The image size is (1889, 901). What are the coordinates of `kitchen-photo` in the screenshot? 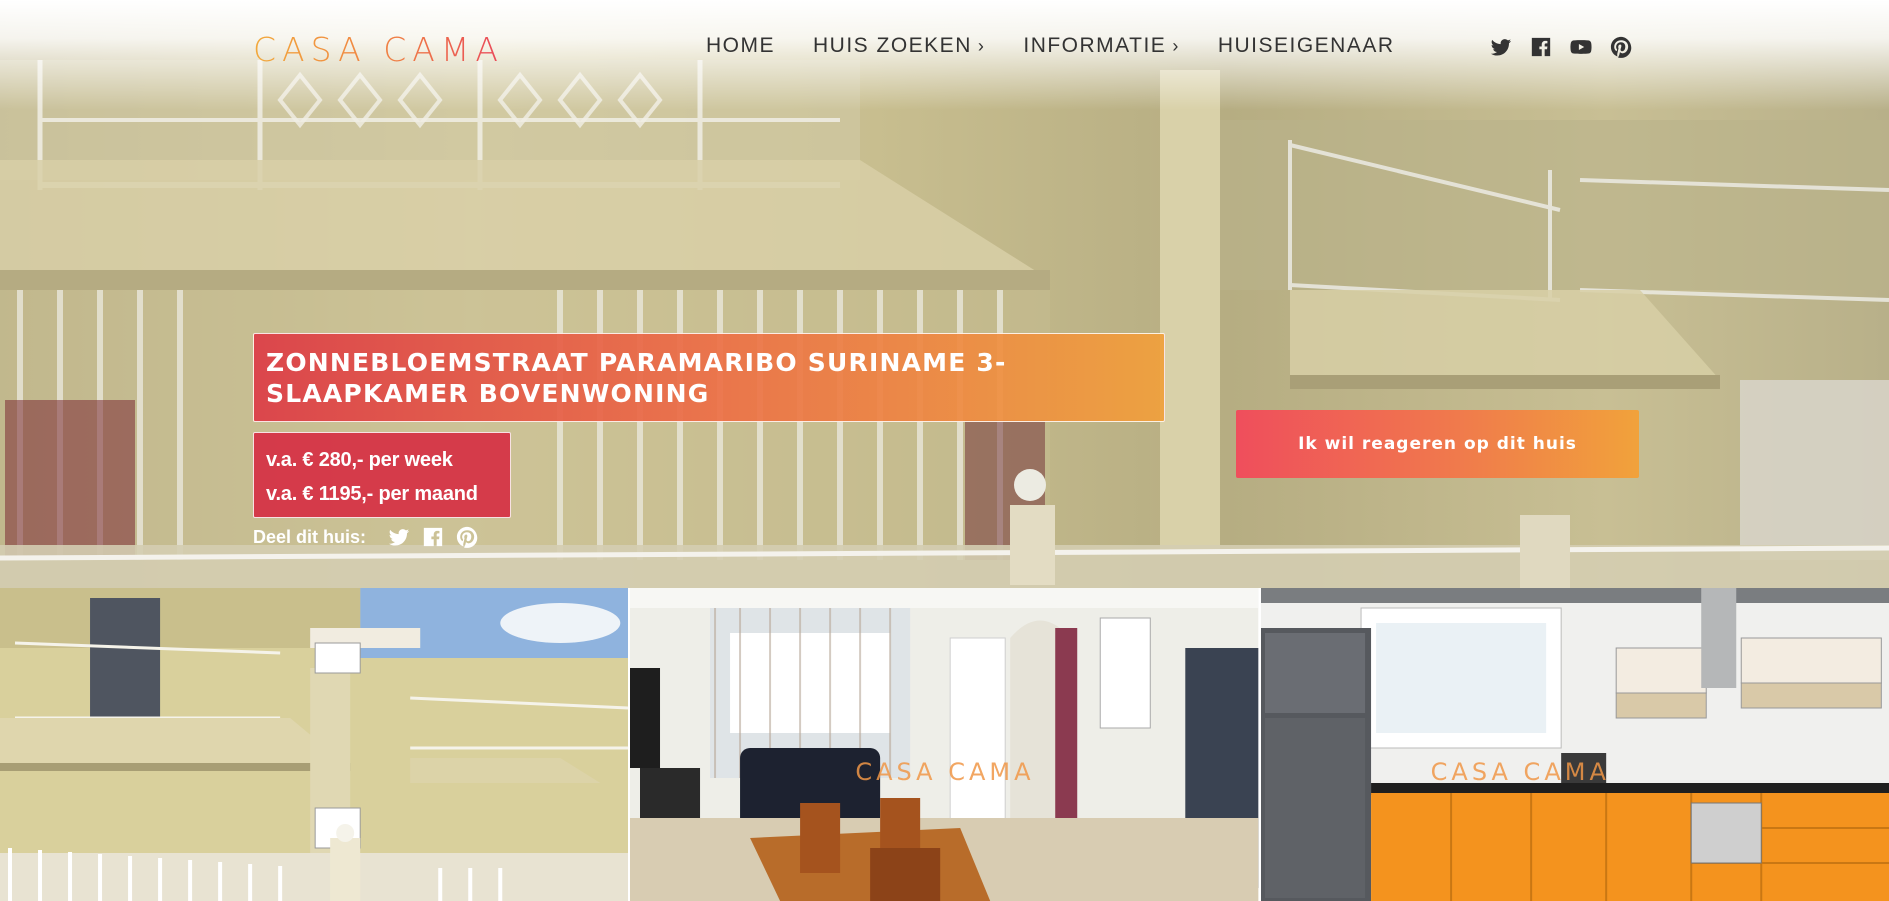 It's located at (1574, 744).